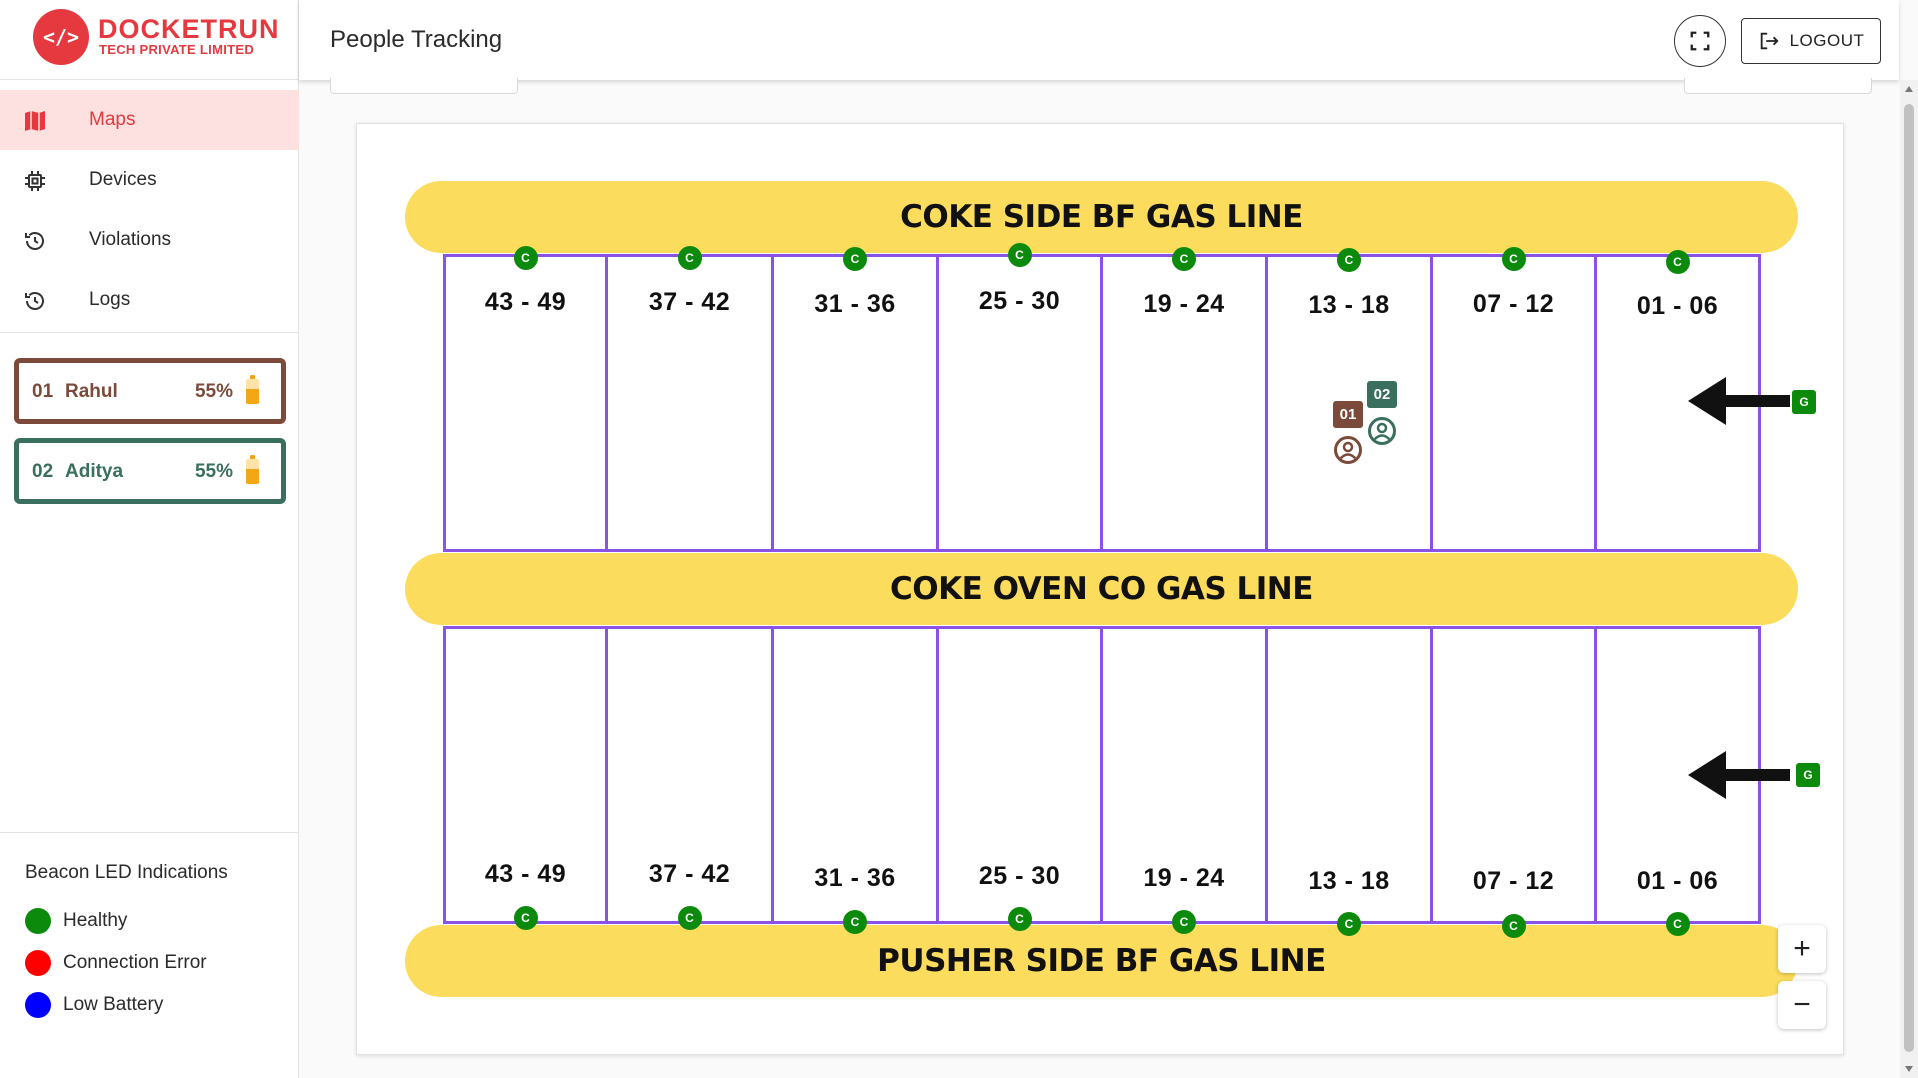 The image size is (1918, 1078). What do you see at coordinates (113, 1004) in the screenshot?
I see `legend-label: Low Battery` at bounding box center [113, 1004].